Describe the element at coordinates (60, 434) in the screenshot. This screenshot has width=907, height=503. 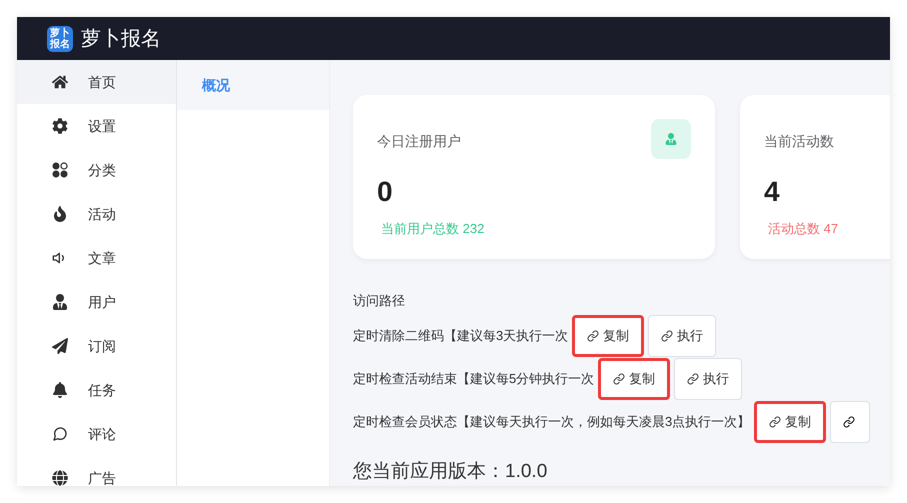
I see `chat-icon` at that location.